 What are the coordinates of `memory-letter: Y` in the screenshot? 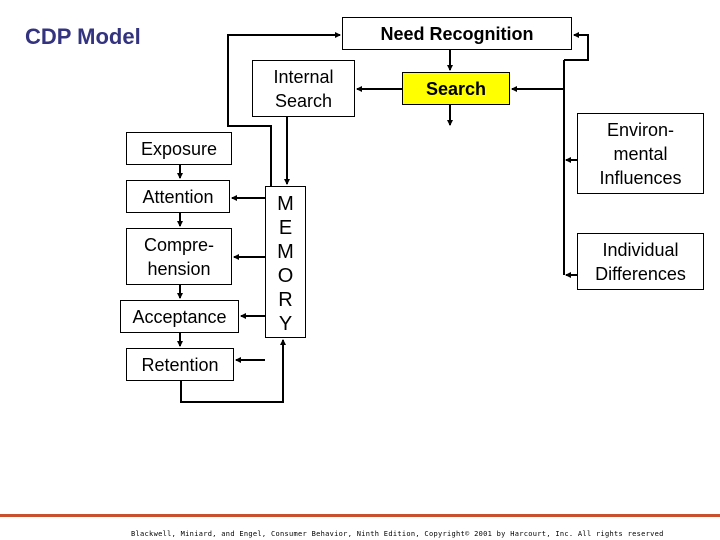 It's located at (285, 324).